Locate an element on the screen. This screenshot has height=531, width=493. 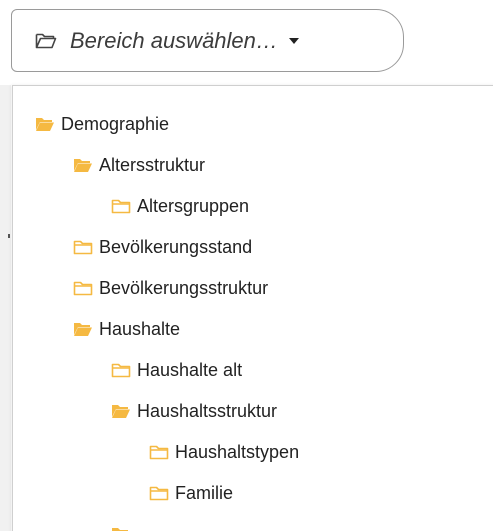
tree-item: Familie is located at coordinates (191, 493).